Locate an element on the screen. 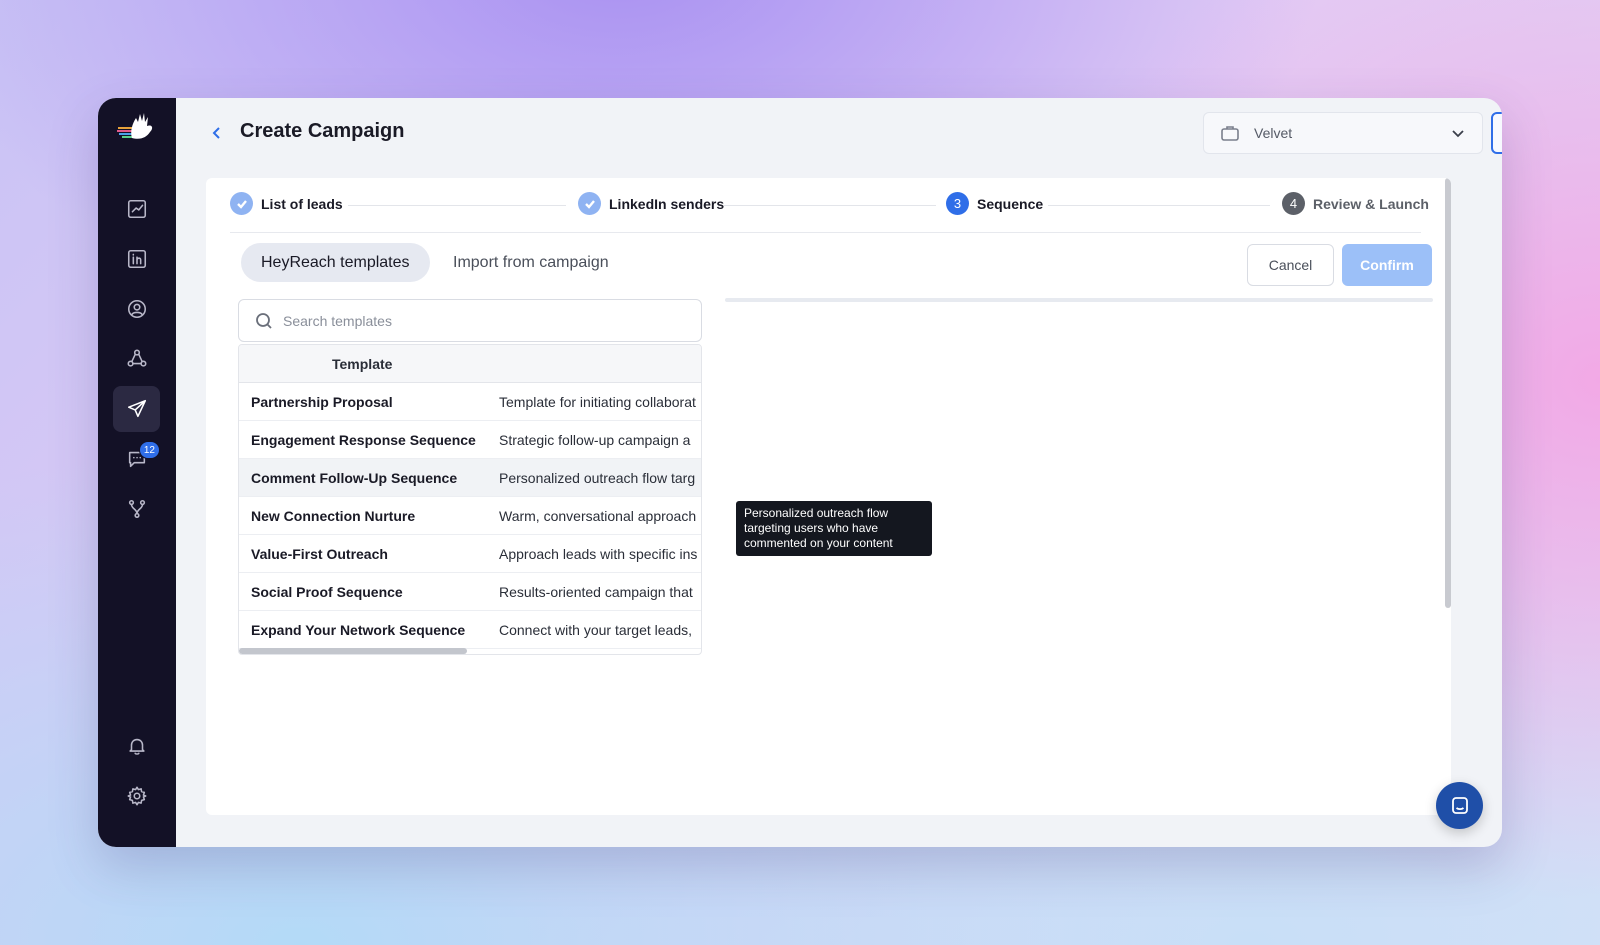 The width and height of the screenshot is (1600, 945). linkedin-icon is located at coordinates (136, 259).